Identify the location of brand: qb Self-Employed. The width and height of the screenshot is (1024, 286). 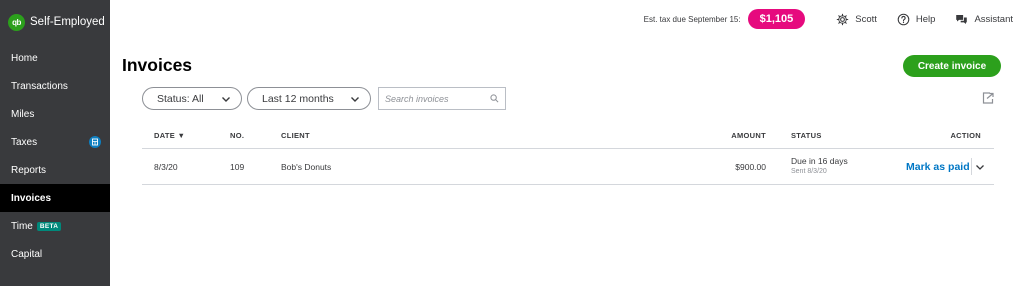
(55, 22).